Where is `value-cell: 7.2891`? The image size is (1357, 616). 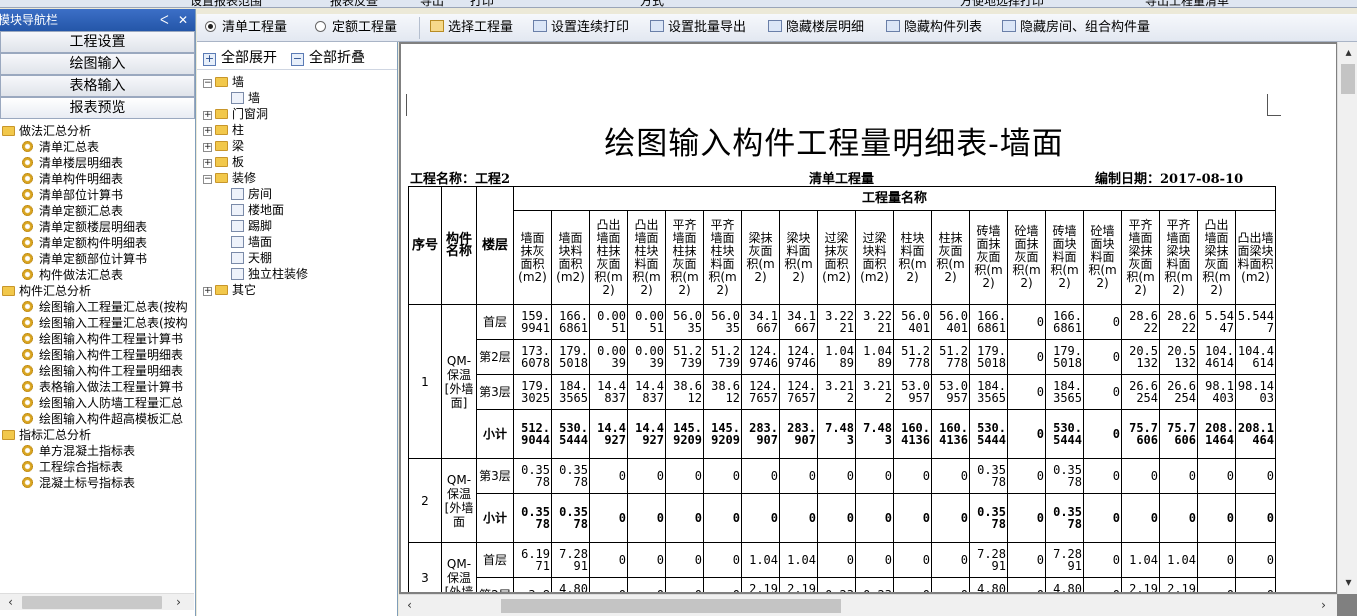 value-cell: 7.2891 is located at coordinates (1064, 560).